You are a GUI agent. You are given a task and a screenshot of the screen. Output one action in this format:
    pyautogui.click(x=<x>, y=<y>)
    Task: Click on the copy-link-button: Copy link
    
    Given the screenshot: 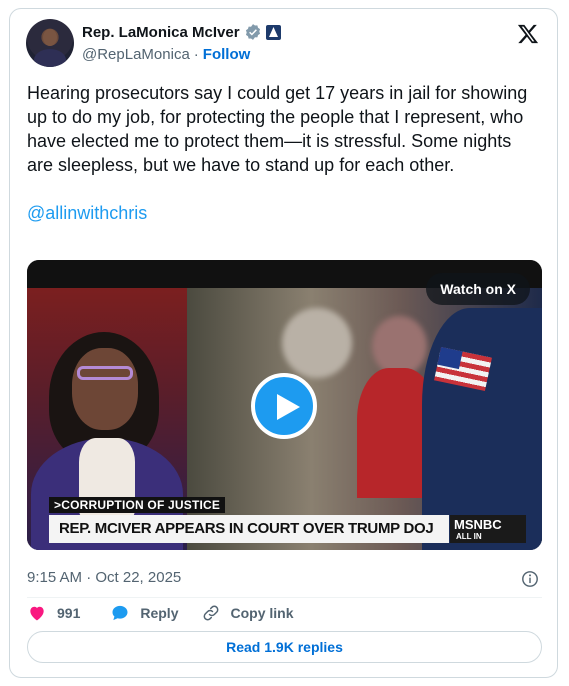 What is the action you would take?
    pyautogui.click(x=248, y=613)
    